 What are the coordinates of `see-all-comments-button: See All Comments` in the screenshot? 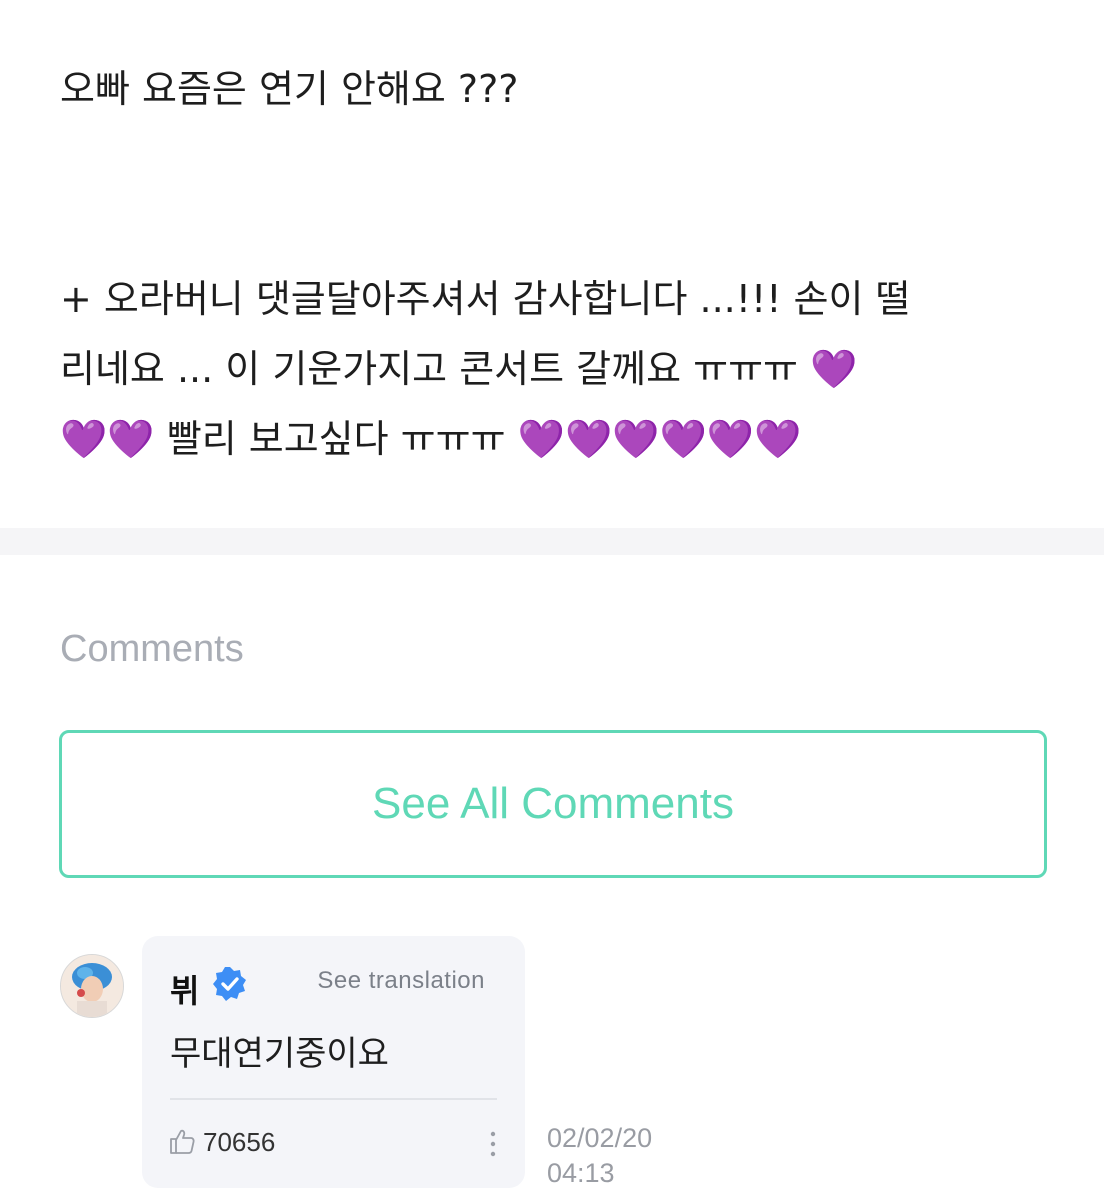 It's located at (553, 804).